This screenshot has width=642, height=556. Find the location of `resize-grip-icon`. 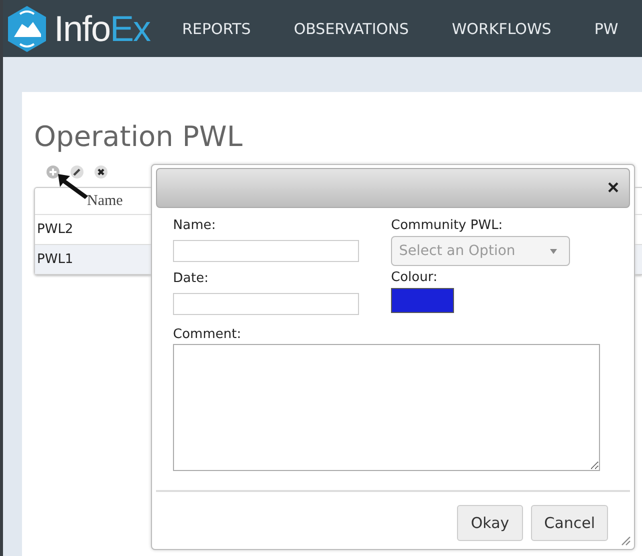

resize-grip-icon is located at coordinates (626, 541).